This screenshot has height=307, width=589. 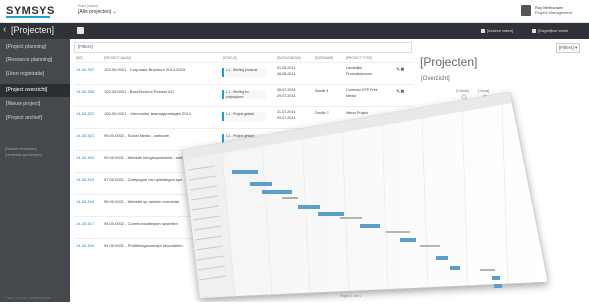 What do you see at coordinates (286, 68) in the screenshot?
I see `date-start: 01-08-2014` at bounding box center [286, 68].